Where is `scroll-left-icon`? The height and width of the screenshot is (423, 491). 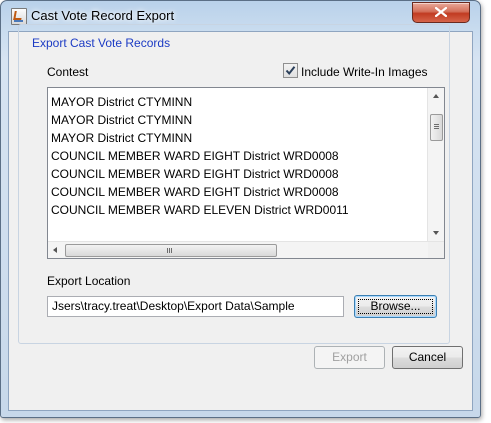 scroll-left-icon is located at coordinates (55, 250).